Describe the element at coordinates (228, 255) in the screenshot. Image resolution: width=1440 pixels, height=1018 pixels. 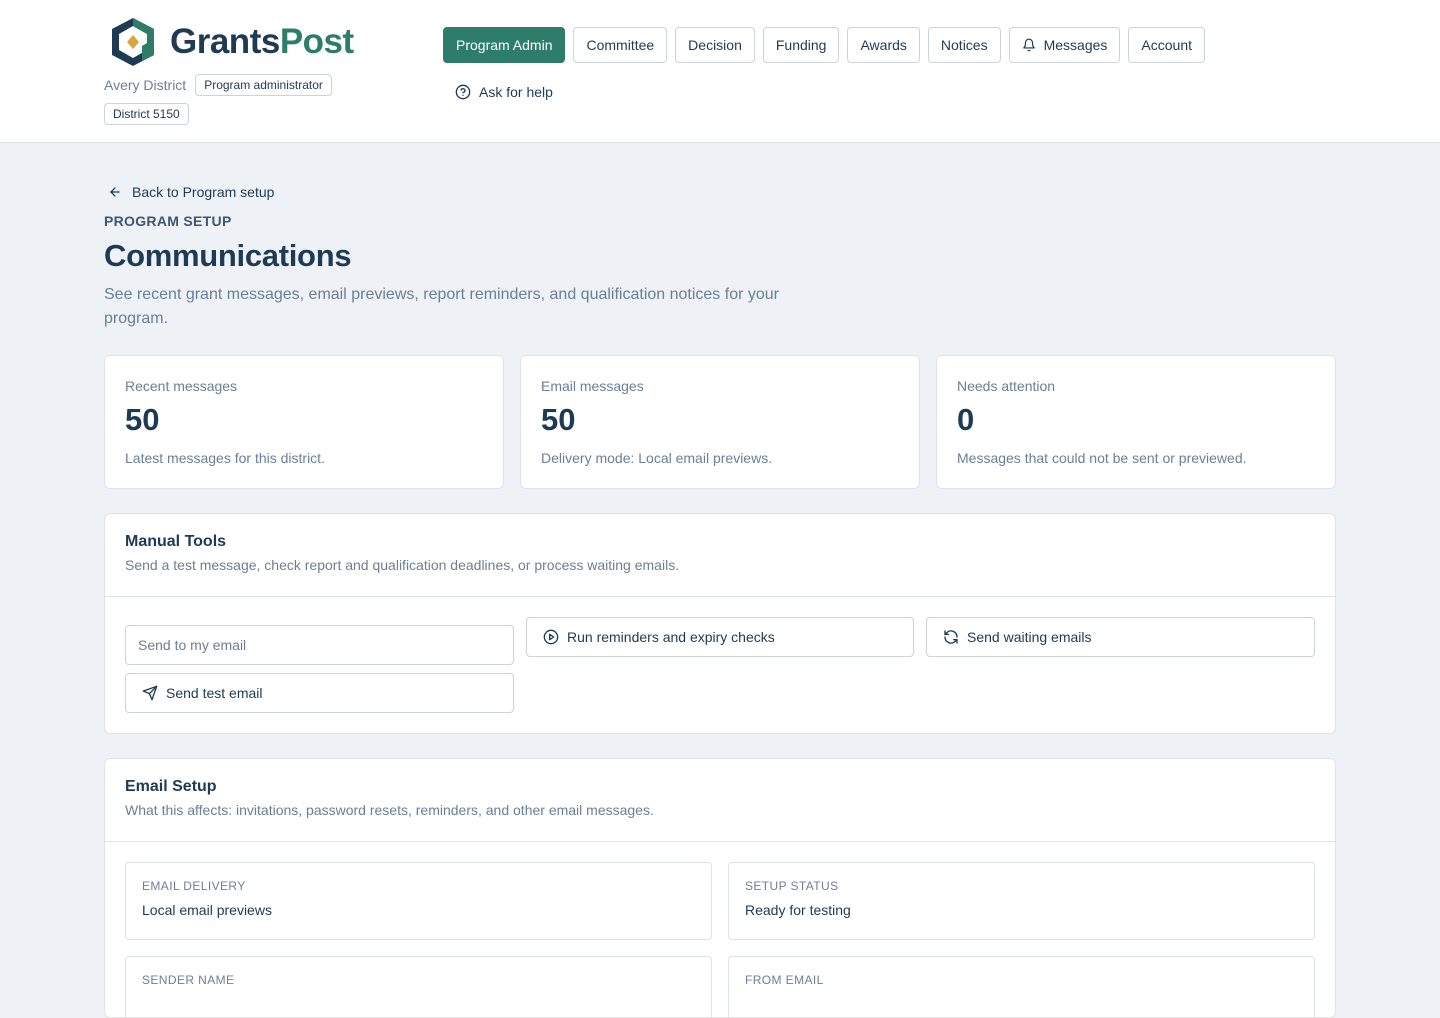
I see `page-title: Communications` at that location.